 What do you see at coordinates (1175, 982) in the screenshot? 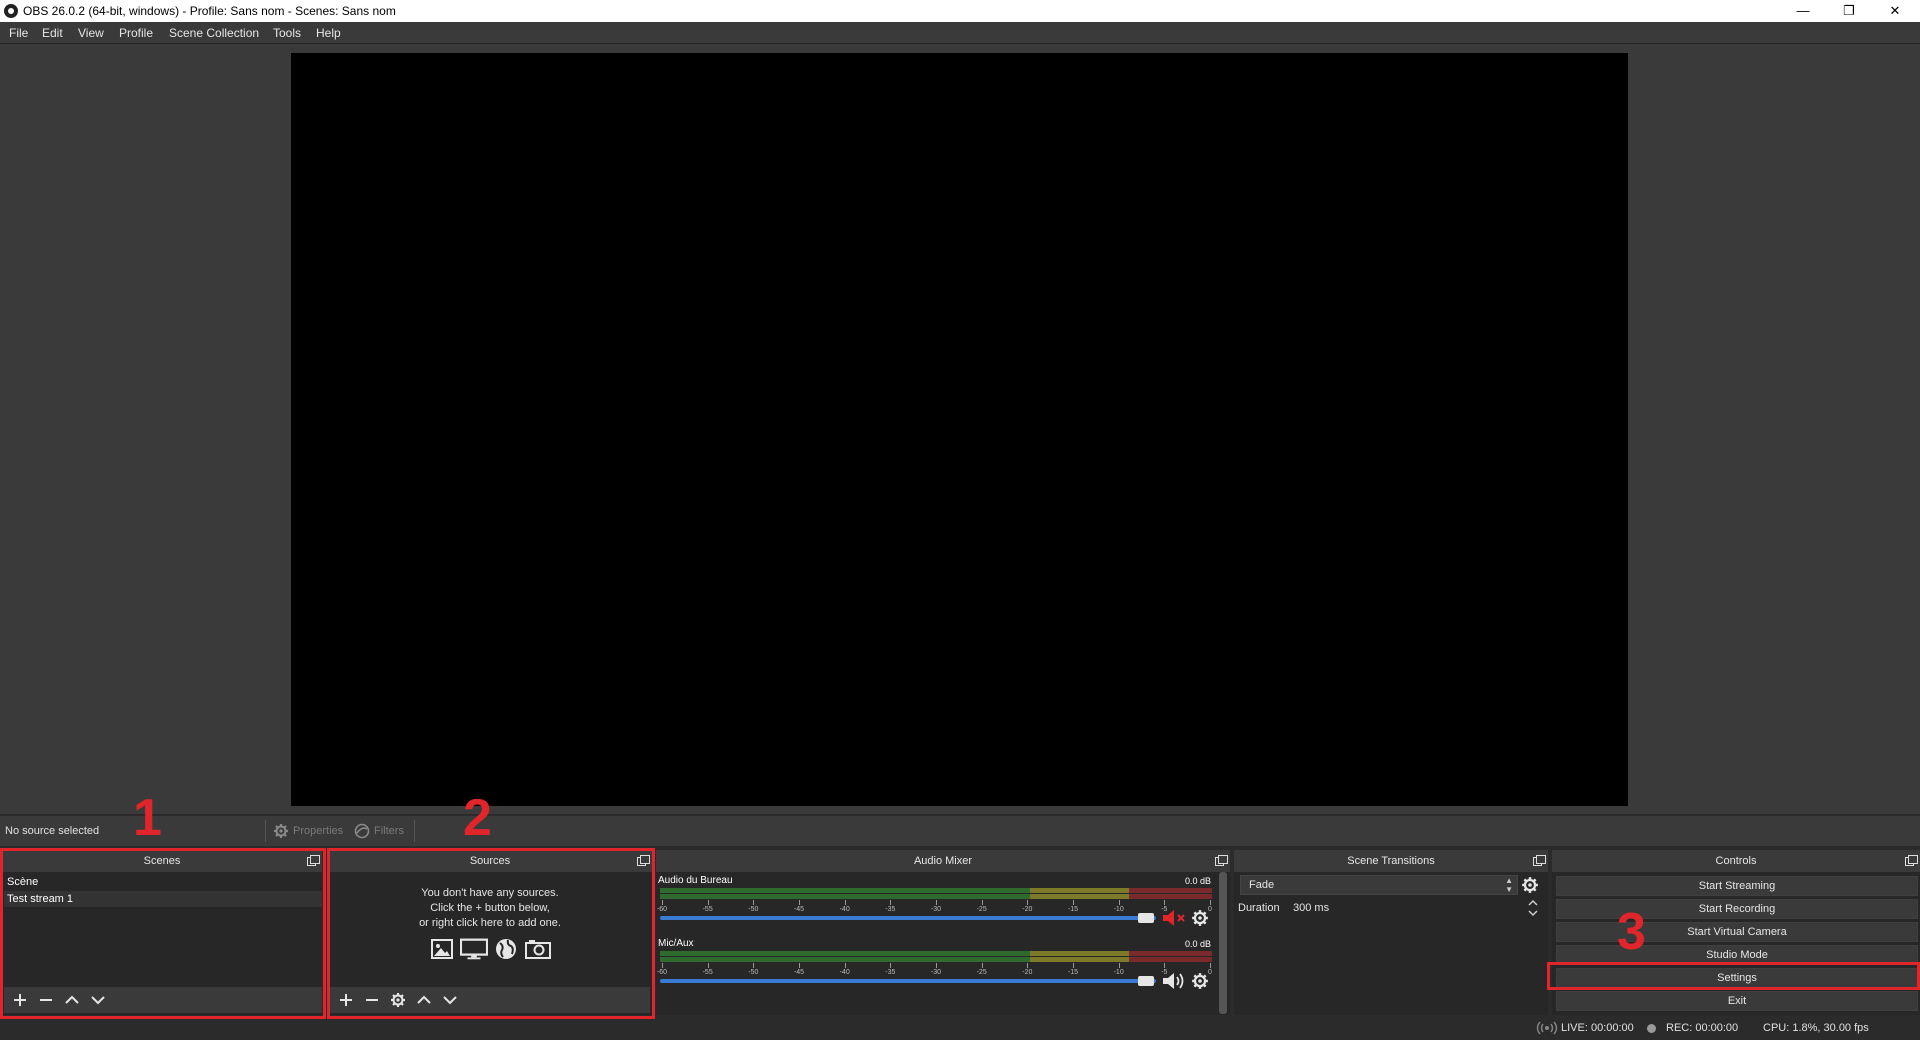
I see `speaker-icon` at bounding box center [1175, 982].